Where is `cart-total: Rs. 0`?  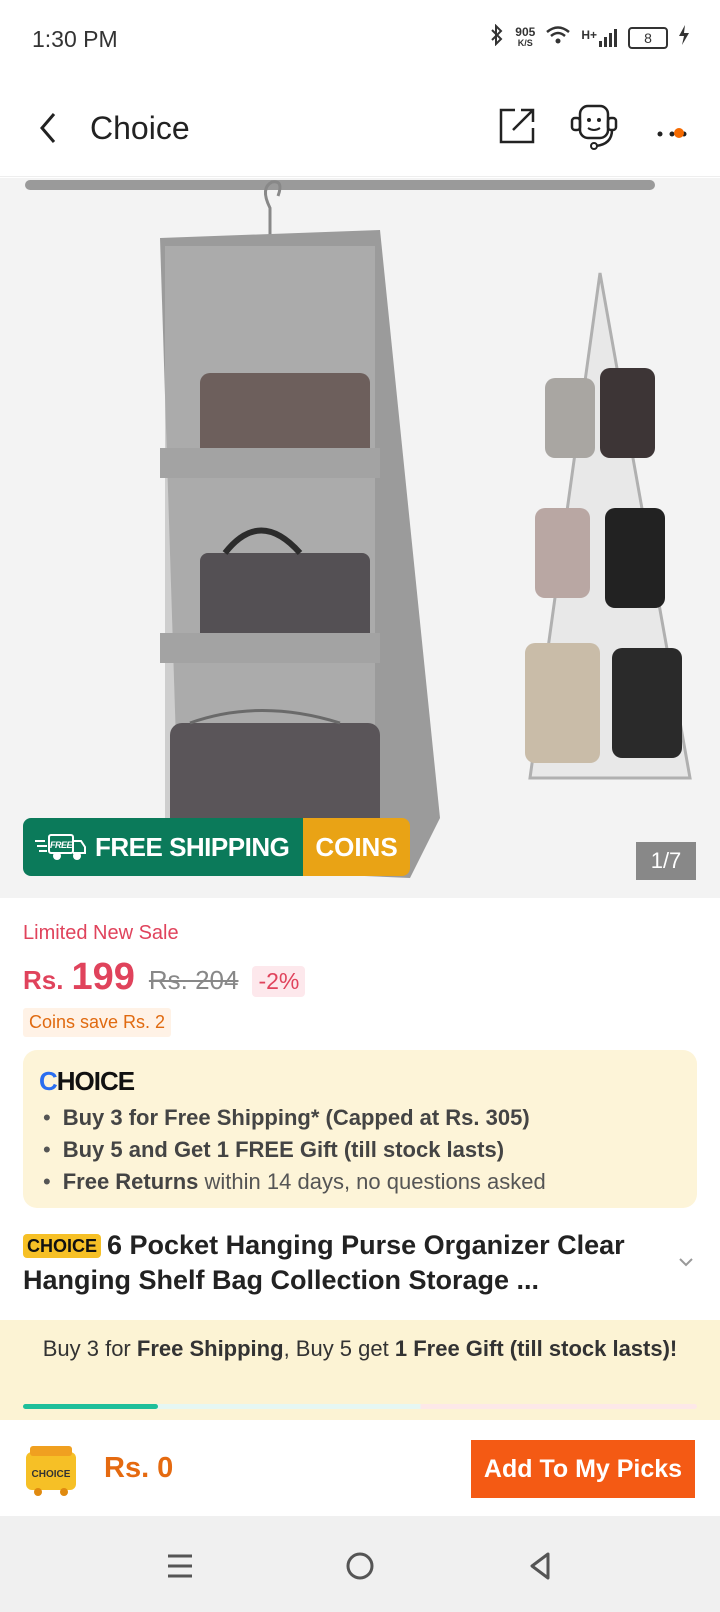
cart-total: Rs. 0 is located at coordinates (139, 1468).